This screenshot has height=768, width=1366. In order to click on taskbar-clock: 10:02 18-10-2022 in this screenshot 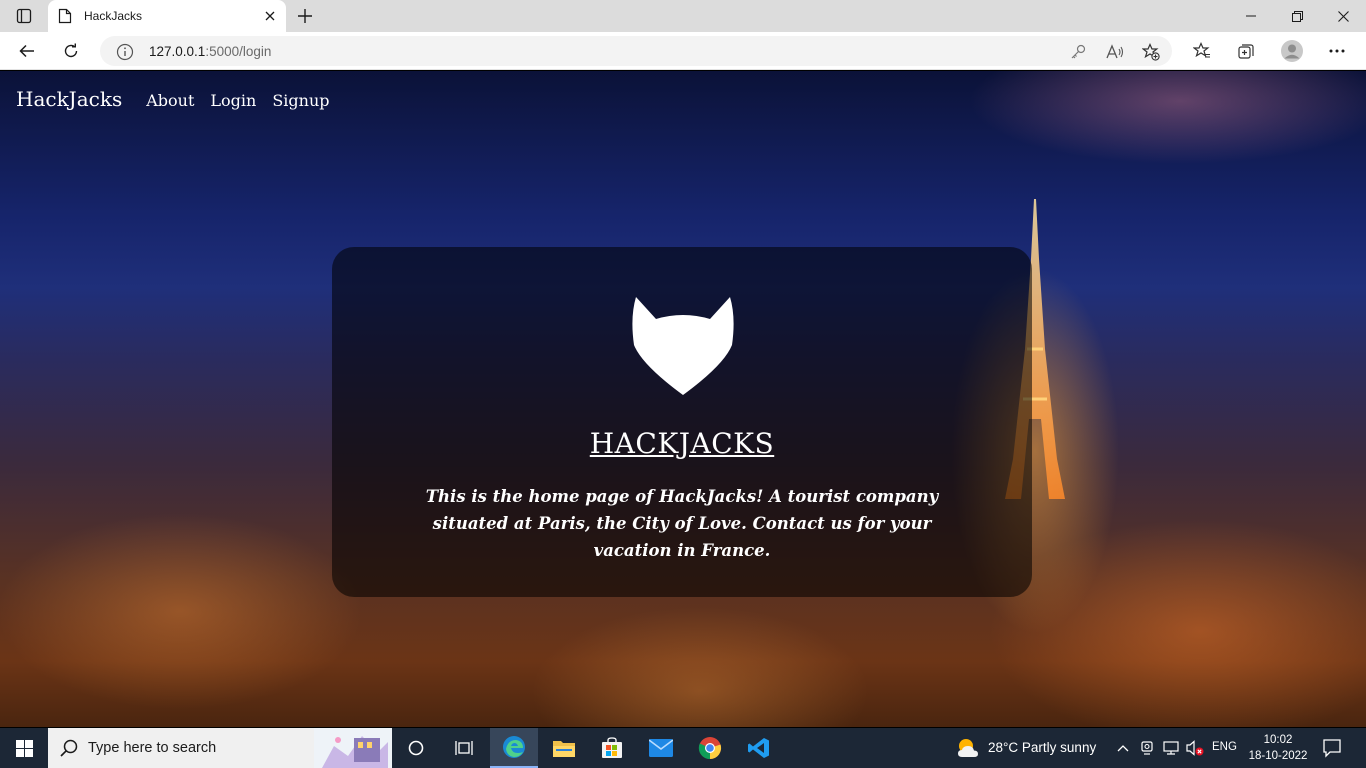, I will do `click(1278, 748)`.